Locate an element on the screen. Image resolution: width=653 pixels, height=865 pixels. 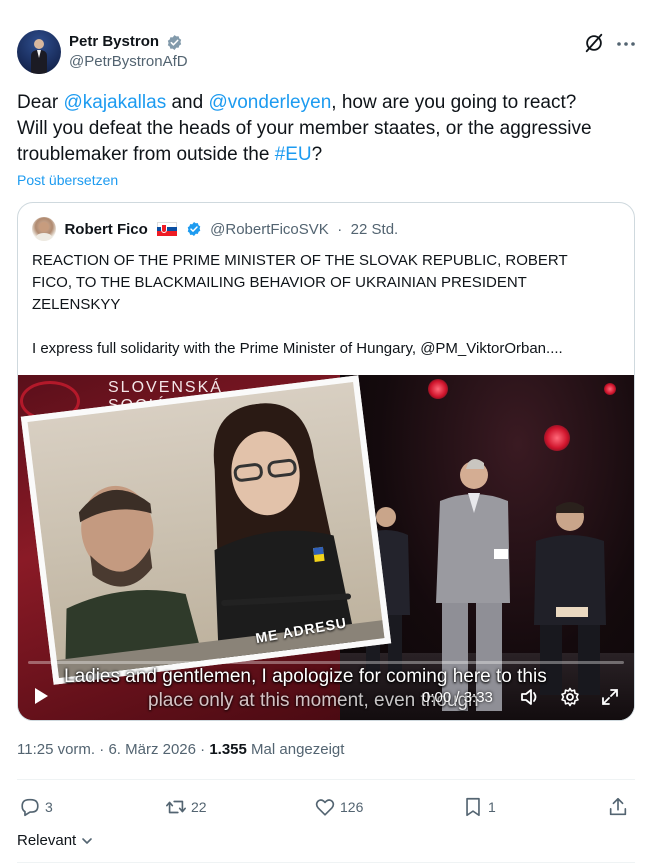
repost-count: 22 is located at coordinates (199, 807).